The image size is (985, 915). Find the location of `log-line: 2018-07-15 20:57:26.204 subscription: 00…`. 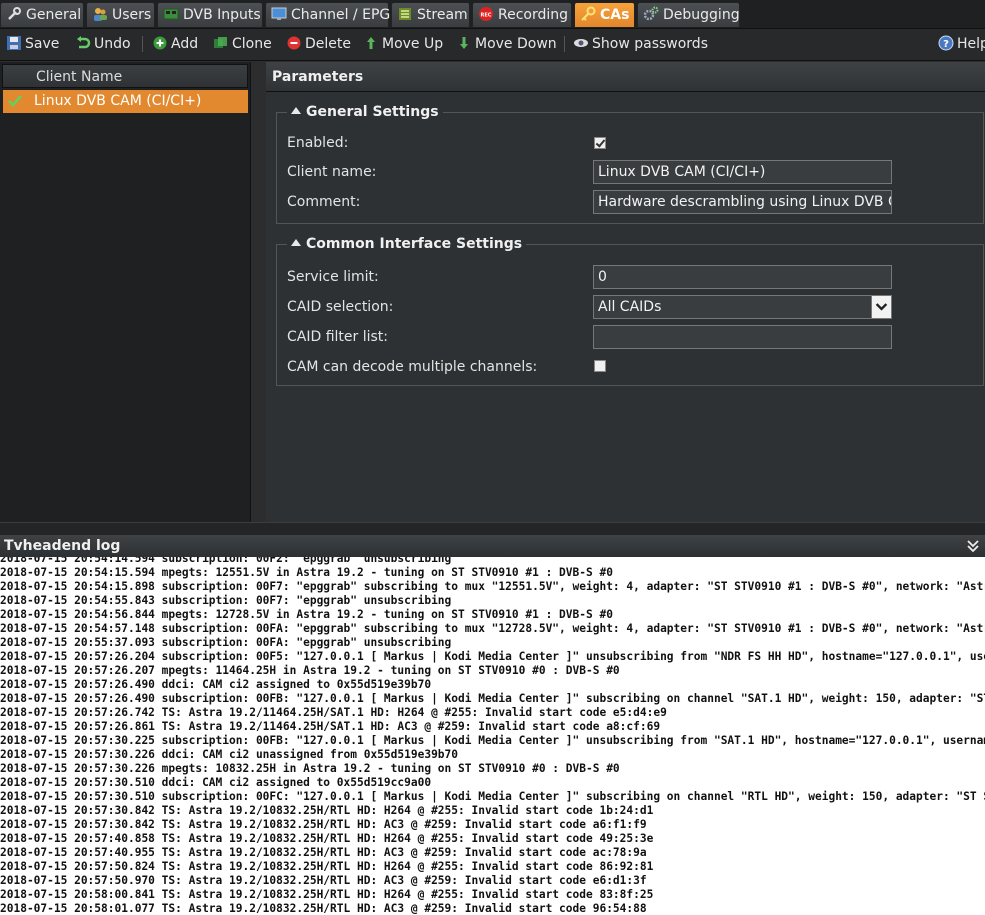

log-line: 2018-07-15 20:57:26.204 subscription: 00… is located at coordinates (492, 656).